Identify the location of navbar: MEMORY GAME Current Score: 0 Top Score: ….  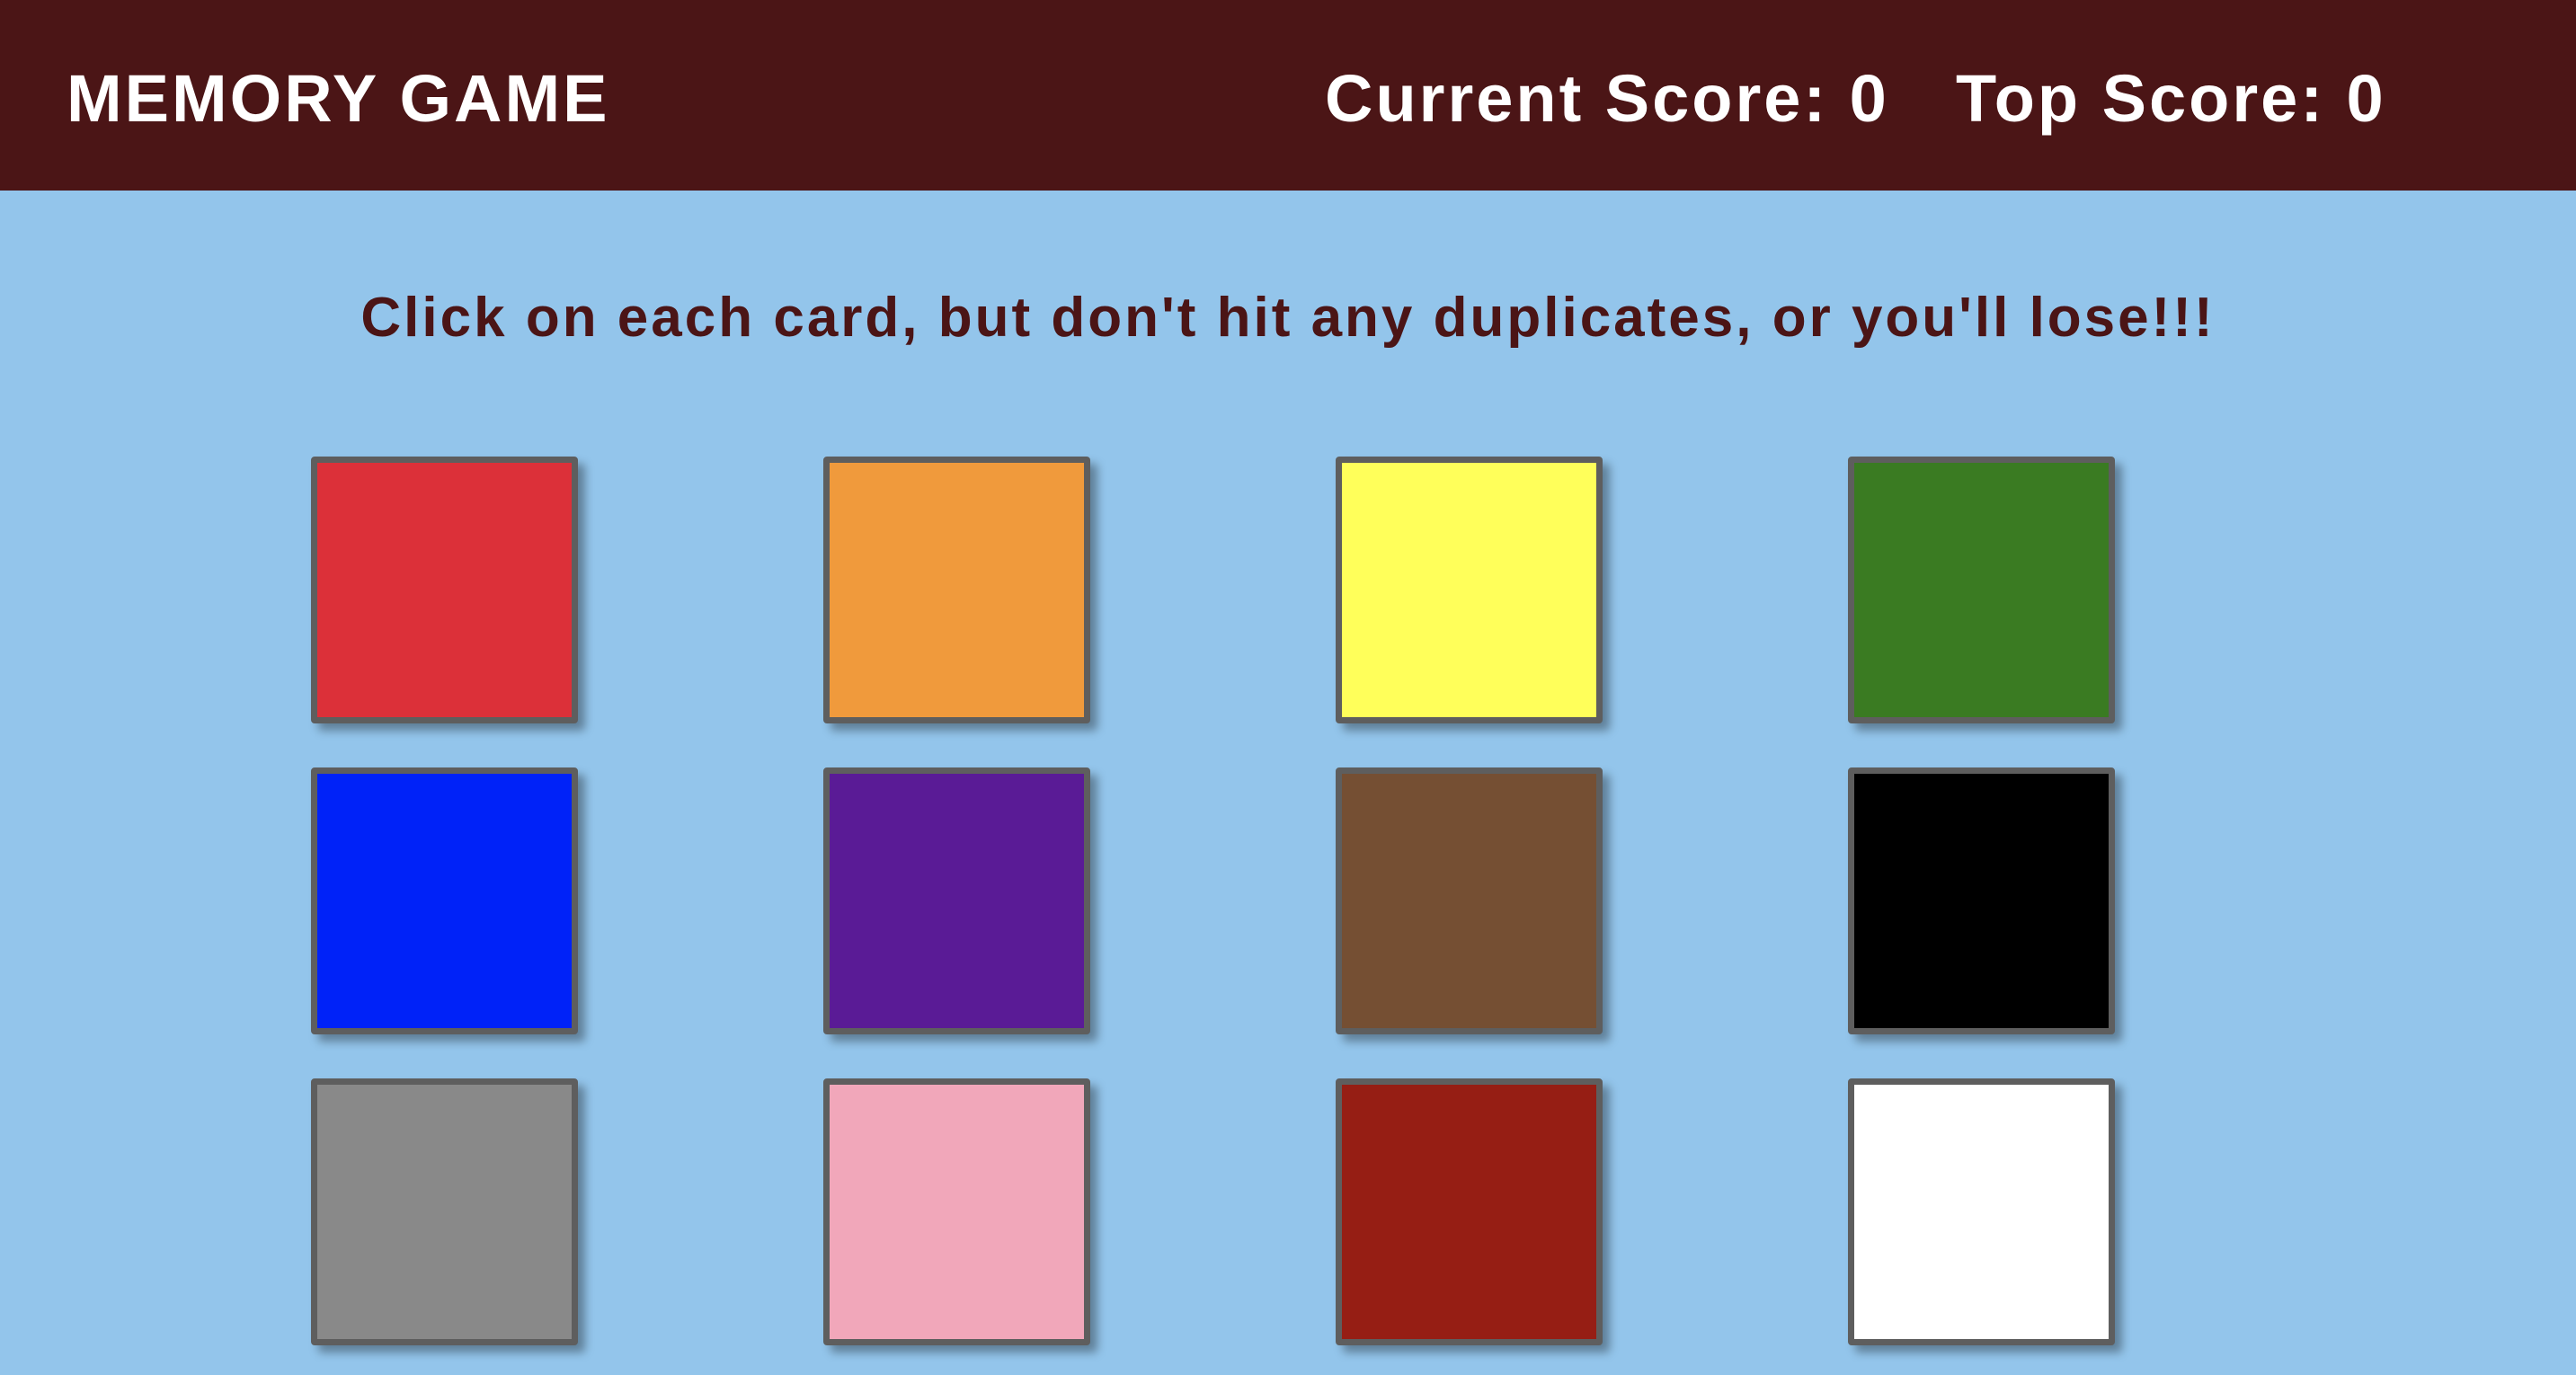
(1288, 95).